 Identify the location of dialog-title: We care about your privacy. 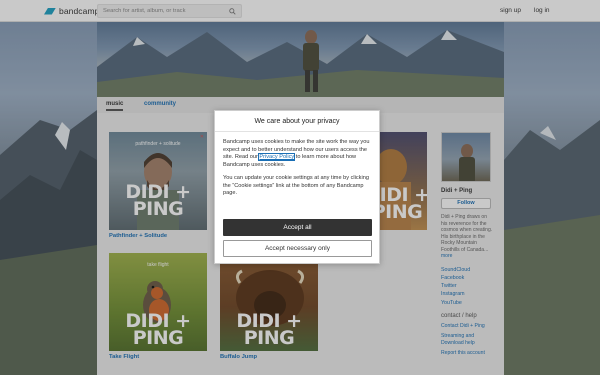
(297, 121).